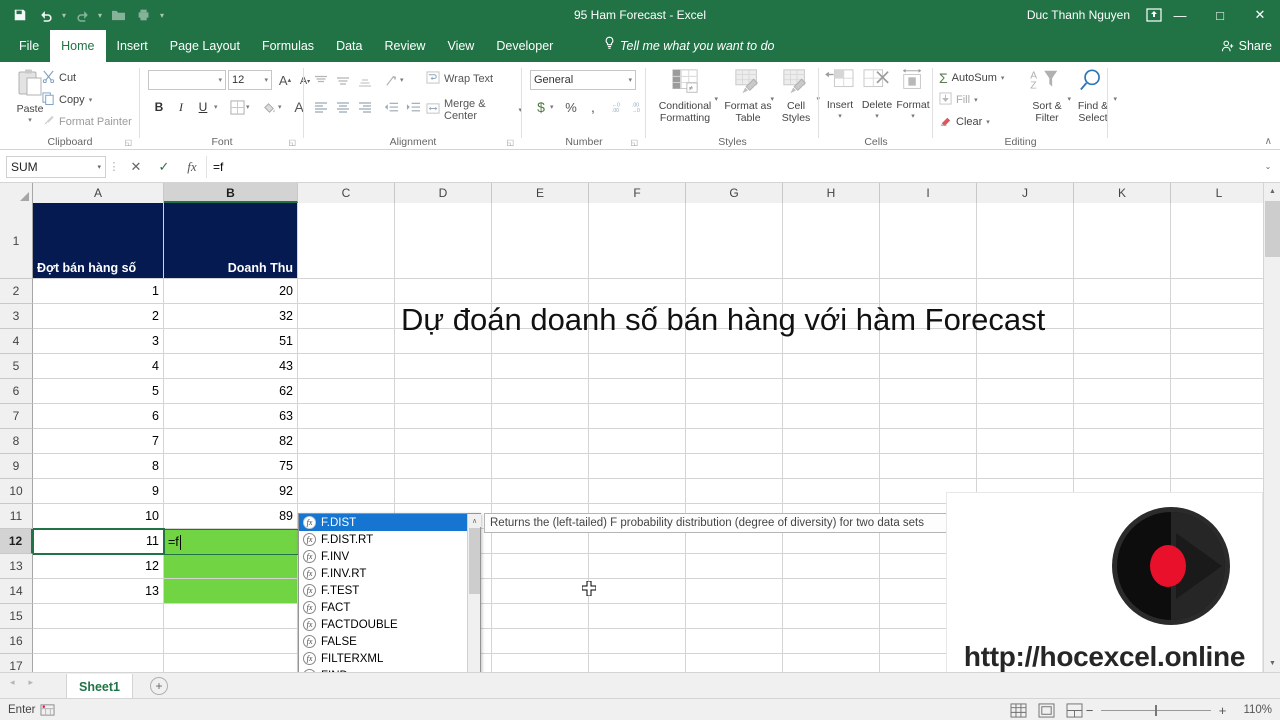 This screenshot has height=720, width=1280. What do you see at coordinates (16, 641) in the screenshot?
I see `row-header-16: 16` at bounding box center [16, 641].